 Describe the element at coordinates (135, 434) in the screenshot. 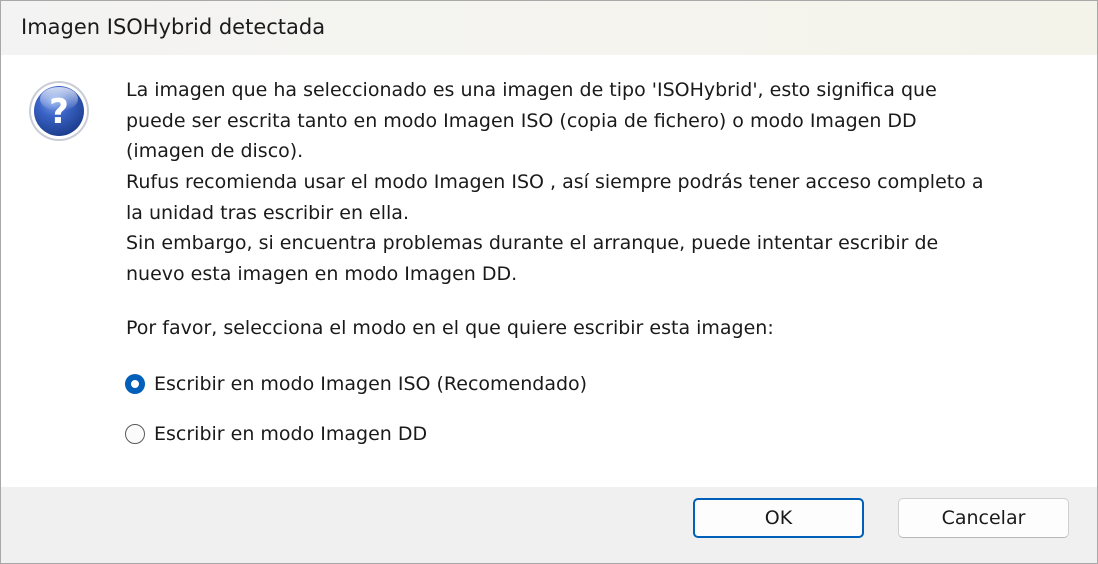

I see `radio-button-unchecked` at that location.